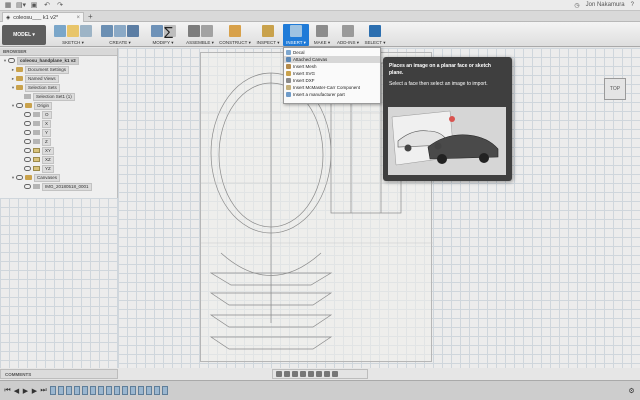 The height and width of the screenshot is (400, 640). I want to click on fit-icon, so click(311, 374).